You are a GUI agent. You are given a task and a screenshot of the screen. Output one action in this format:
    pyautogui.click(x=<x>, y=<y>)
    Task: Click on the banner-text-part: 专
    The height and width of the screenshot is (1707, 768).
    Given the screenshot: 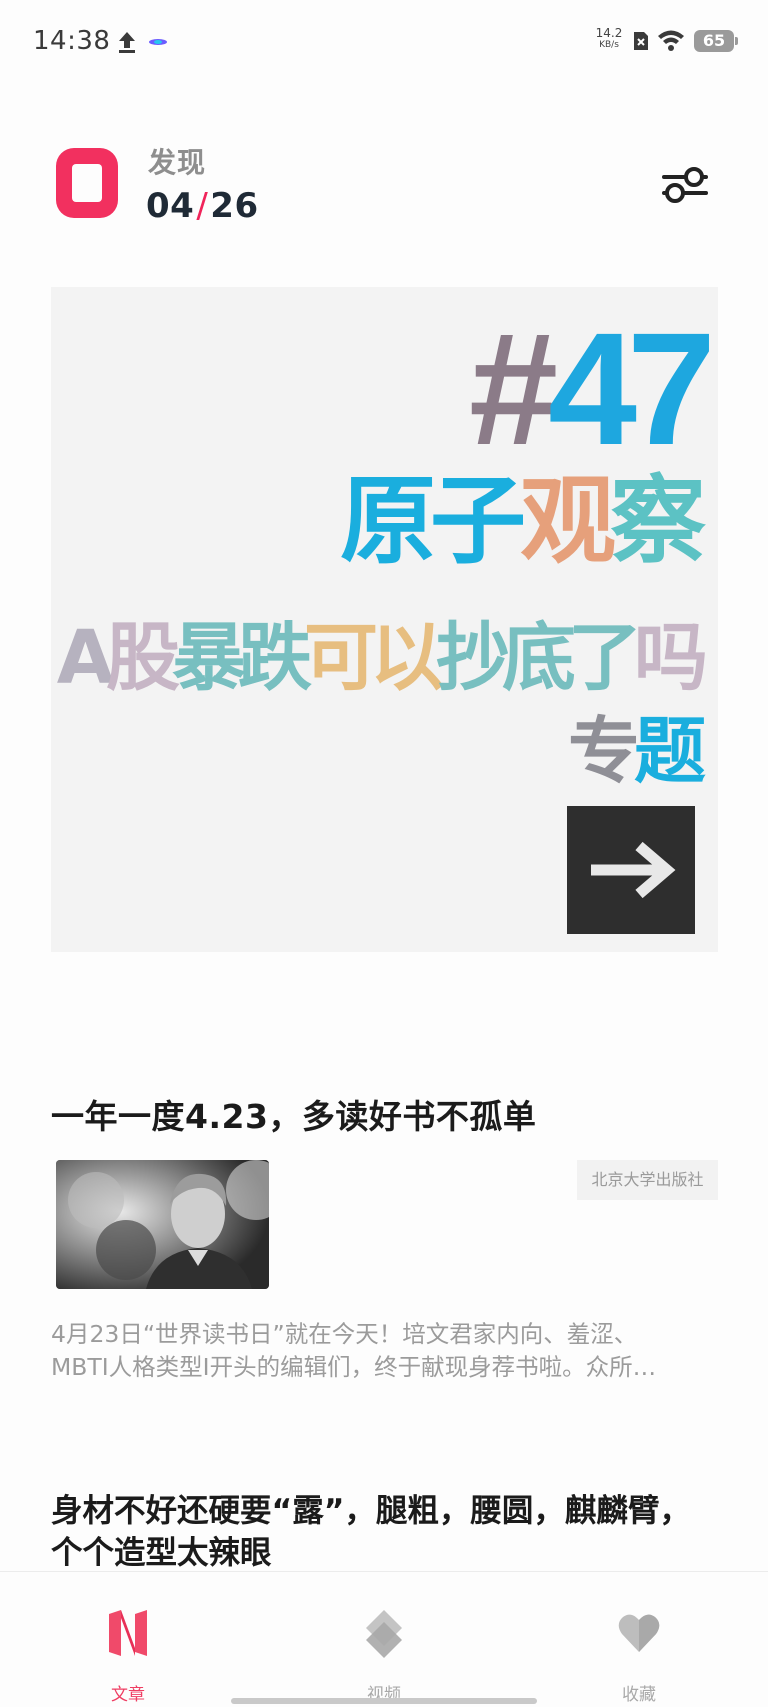 What is the action you would take?
    pyautogui.click(x=603, y=751)
    